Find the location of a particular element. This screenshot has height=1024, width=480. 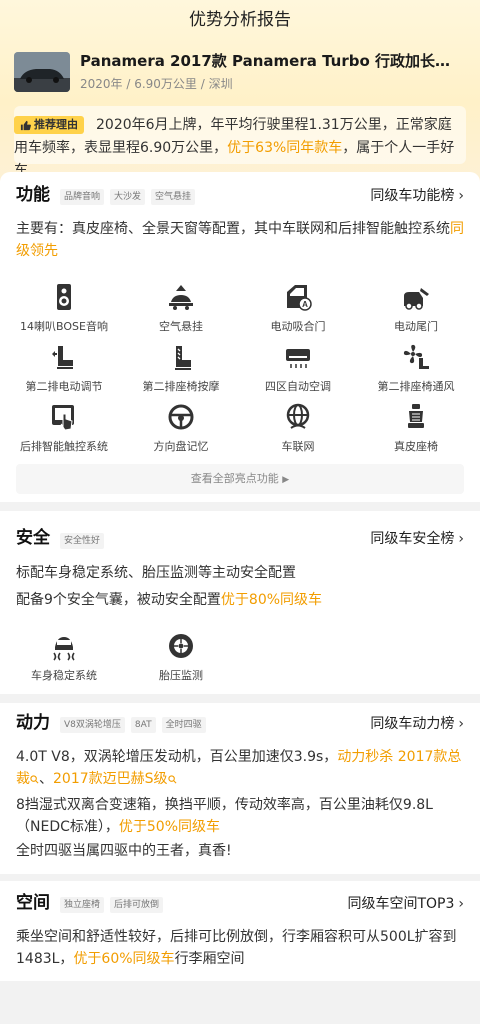

safety-line2: 配备9个安全气囊，被动安全配置优于80%同级车 is located at coordinates (241, 600).